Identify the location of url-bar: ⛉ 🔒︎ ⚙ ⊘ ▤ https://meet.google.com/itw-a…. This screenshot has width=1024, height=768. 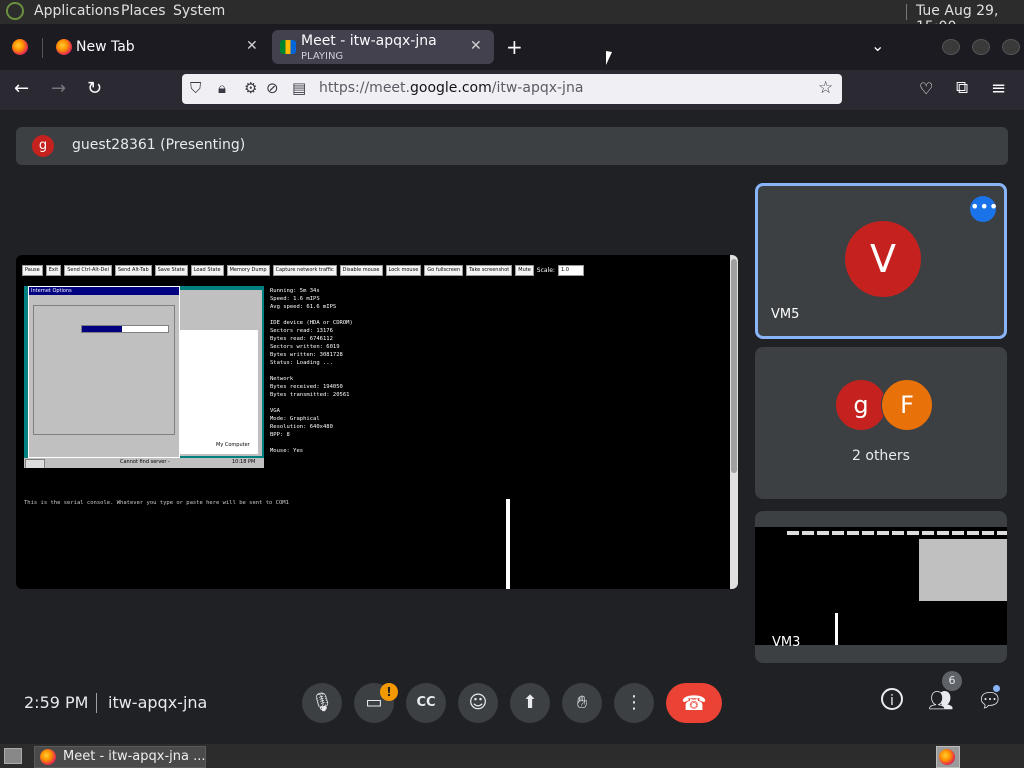
(512, 89).